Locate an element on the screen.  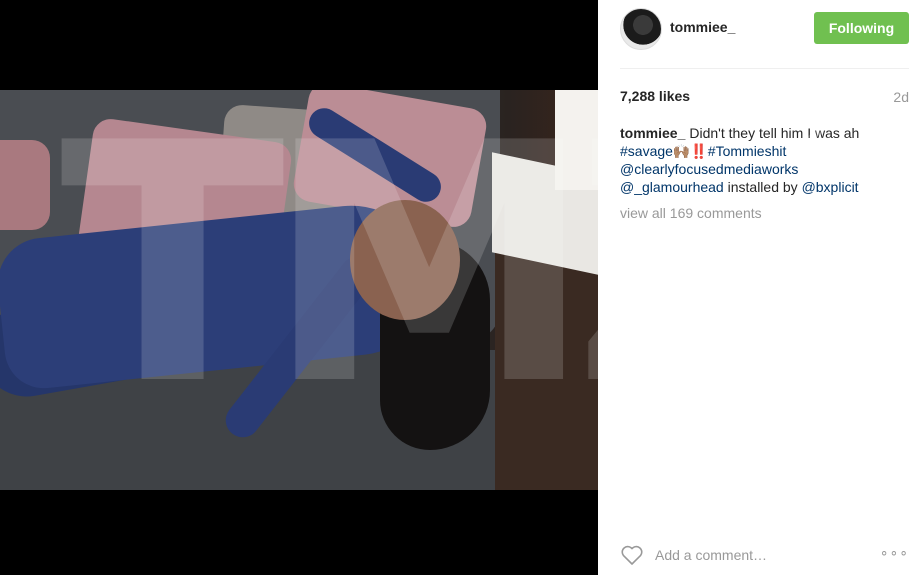
heart-icon is located at coordinates (632, 555).